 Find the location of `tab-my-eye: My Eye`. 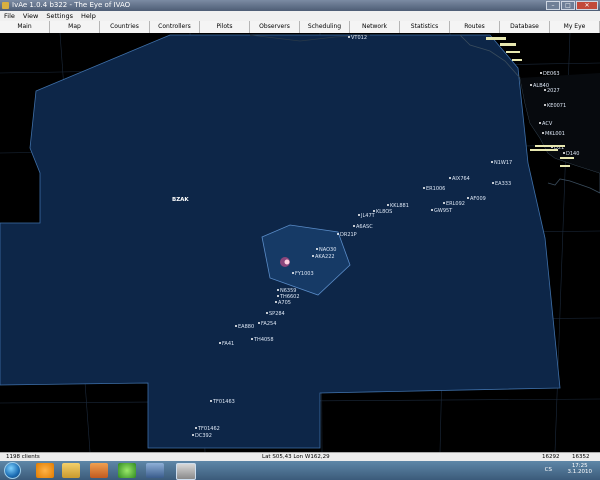

tab-my-eye: My Eye is located at coordinates (575, 27).